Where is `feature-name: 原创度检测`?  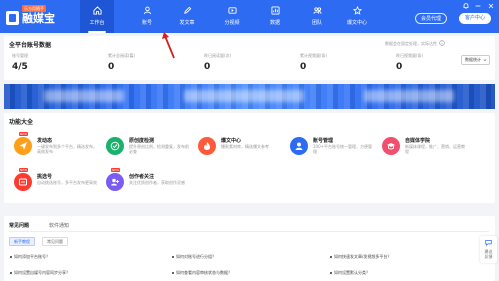
feature-name: 原创度检测 is located at coordinates (142, 141).